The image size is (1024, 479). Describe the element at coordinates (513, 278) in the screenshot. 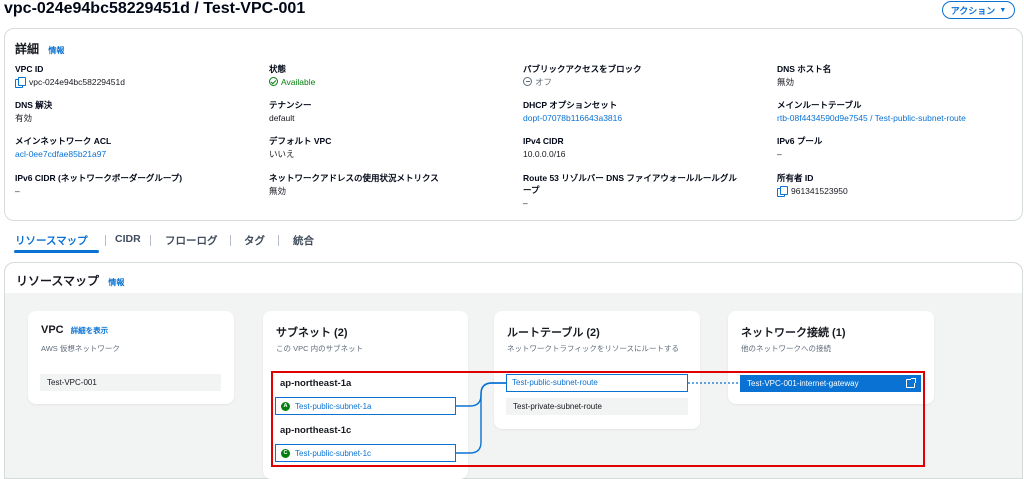

I see `resource-map-header: リソースマップ 情報` at that location.